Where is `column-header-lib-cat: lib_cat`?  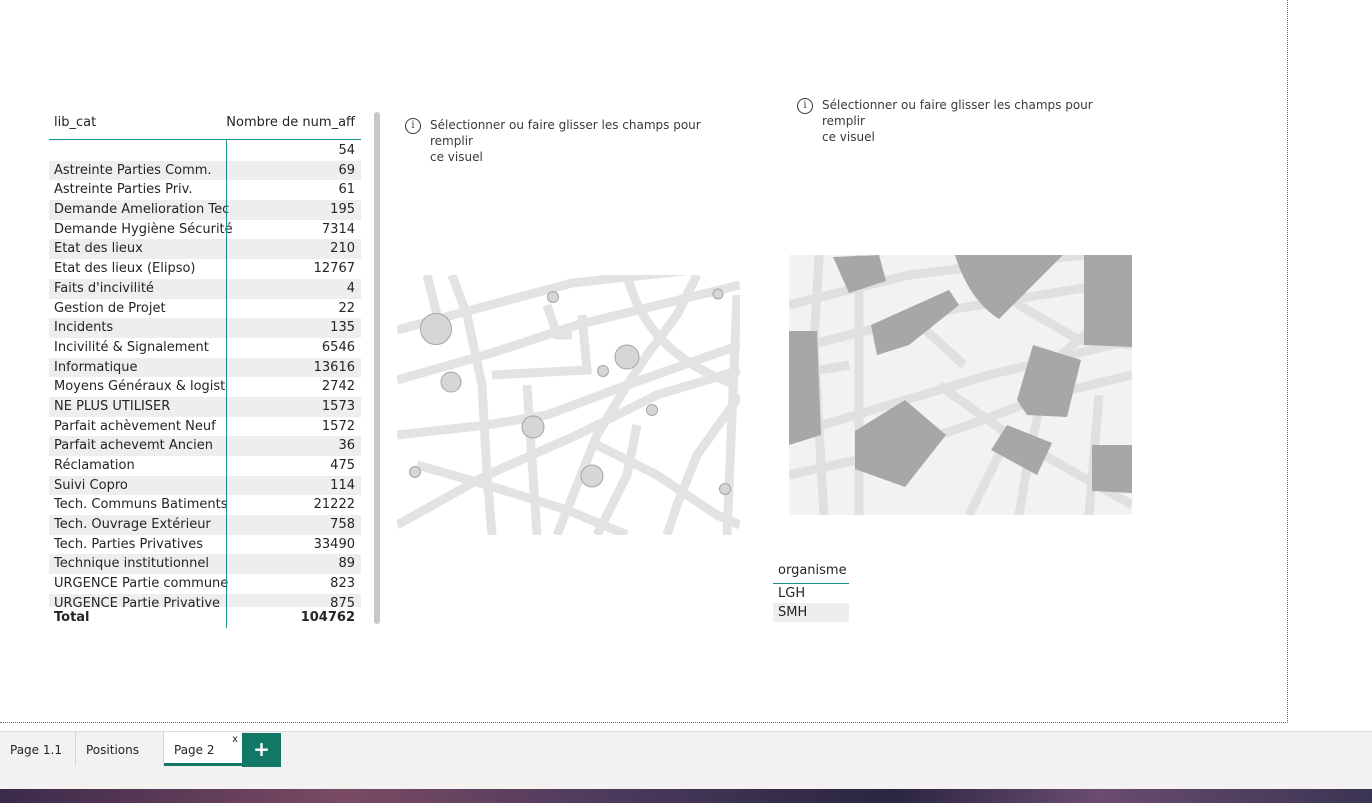 column-header-lib-cat: lib_cat is located at coordinates (75, 122).